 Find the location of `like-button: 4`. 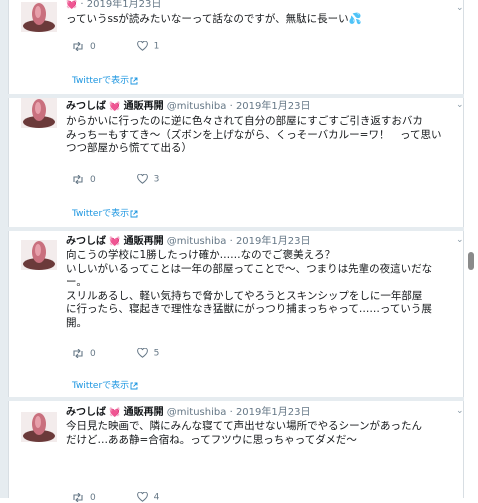

like-button: 4 is located at coordinates (147, 497).